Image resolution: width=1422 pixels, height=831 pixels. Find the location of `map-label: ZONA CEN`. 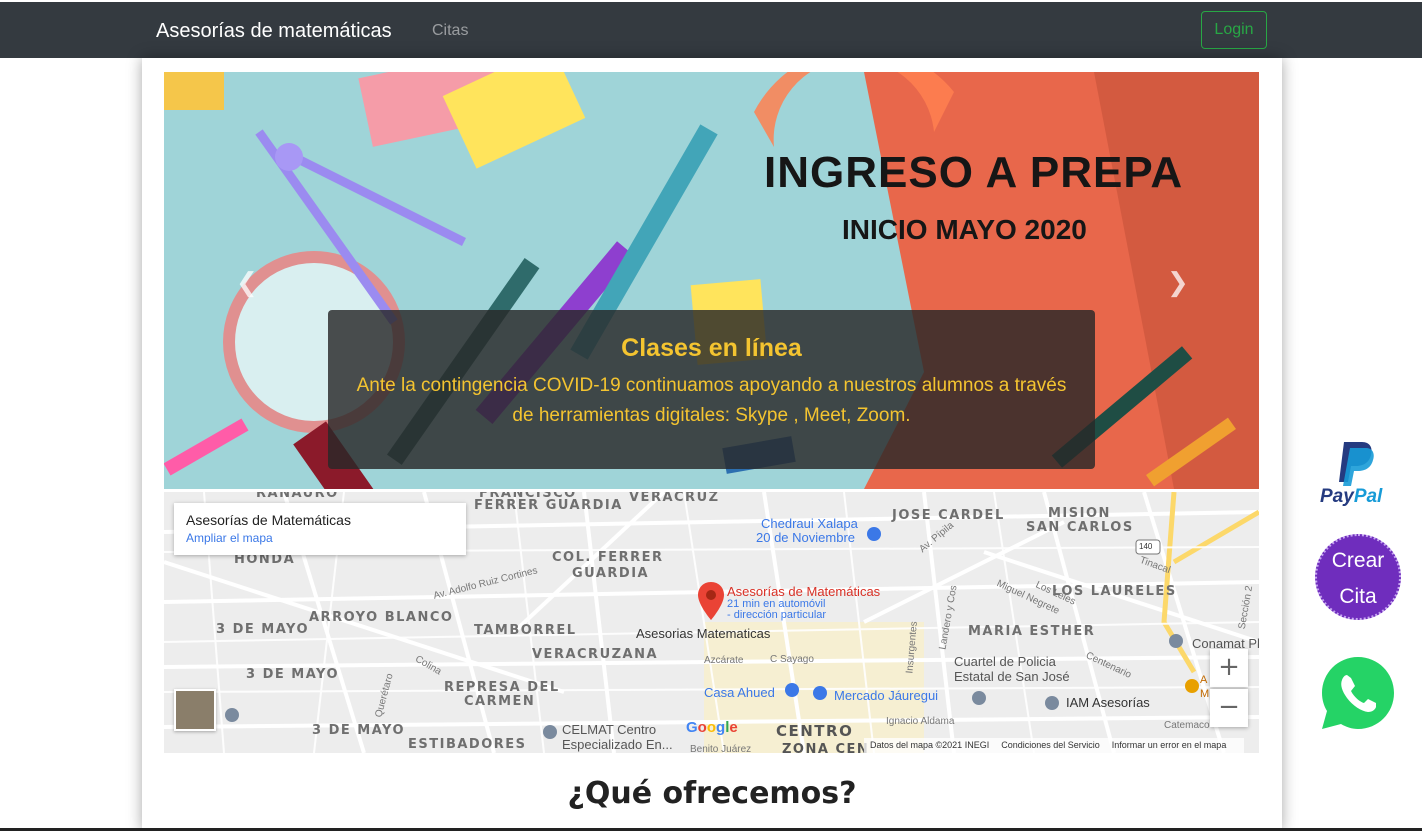

map-label: ZONA CEN is located at coordinates (826, 747).